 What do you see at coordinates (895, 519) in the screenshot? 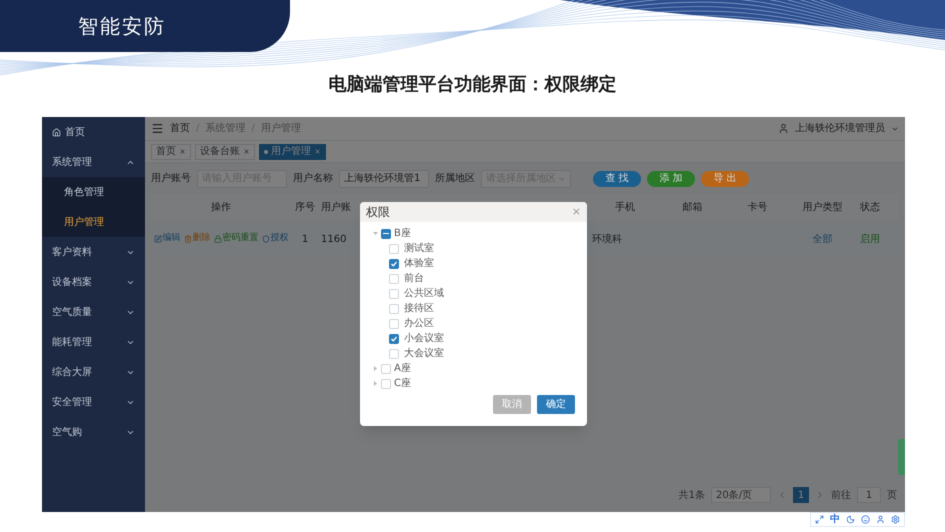
I see `settings-icon` at bounding box center [895, 519].